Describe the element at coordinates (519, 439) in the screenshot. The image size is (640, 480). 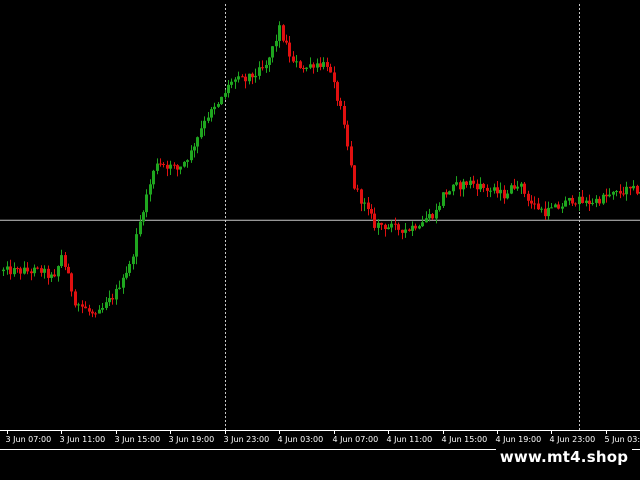
I see `x-tick-label: 4 Jun 19:00` at that location.